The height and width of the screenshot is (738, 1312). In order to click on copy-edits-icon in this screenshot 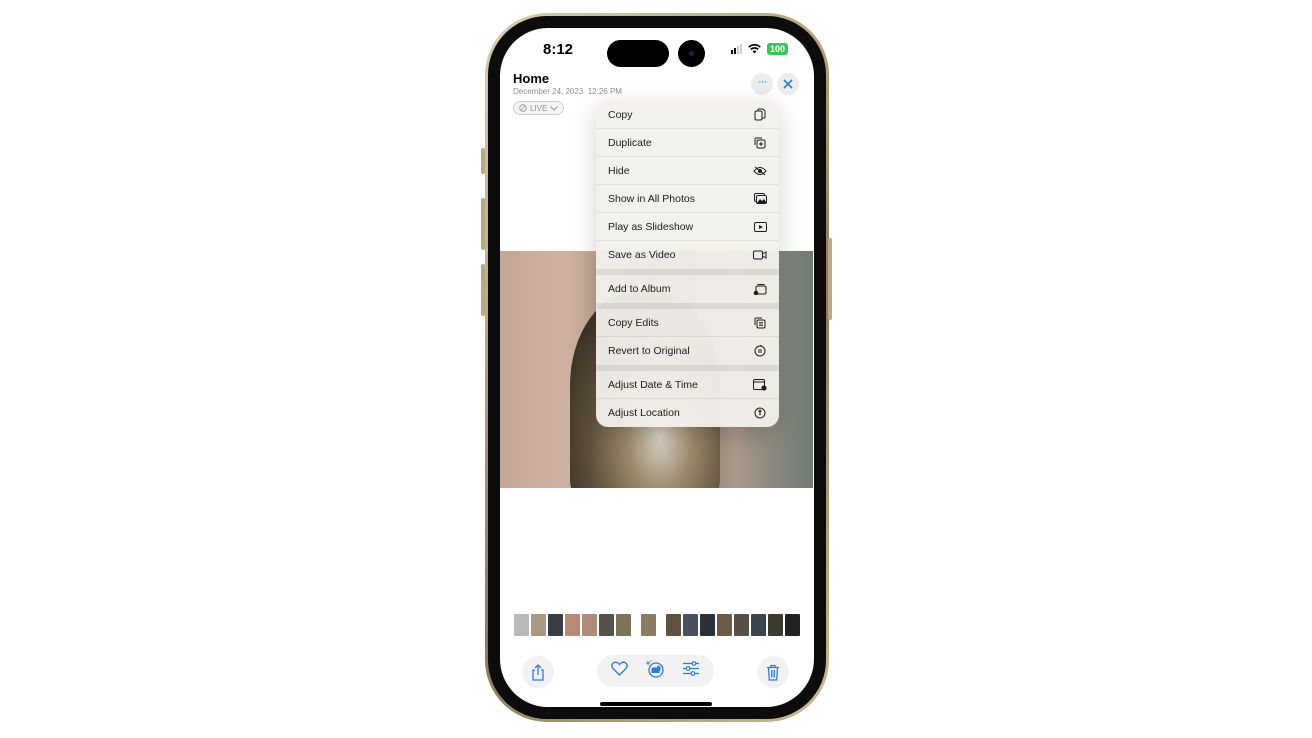, I will do `click(760, 323)`.